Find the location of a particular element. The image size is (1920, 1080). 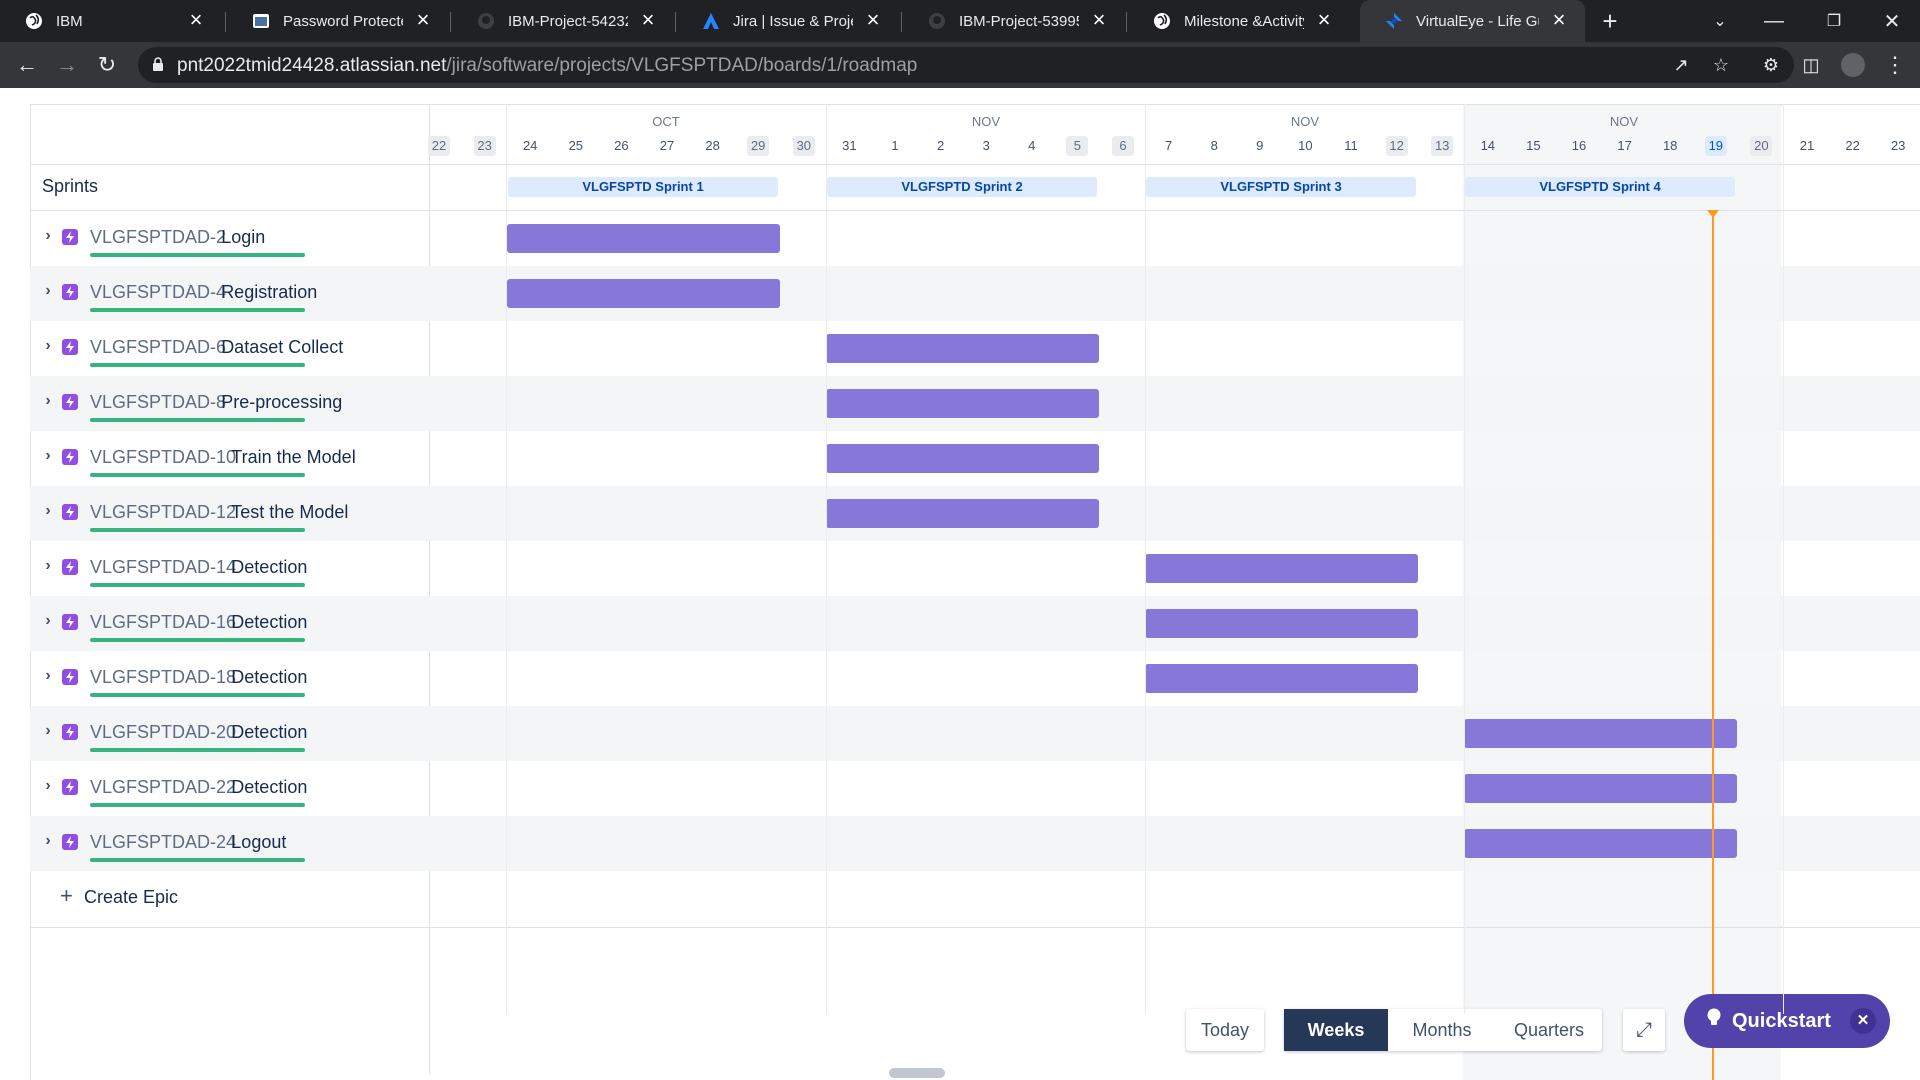

epic-row: › VLGFSPTDAD-10 Train the Model is located at coordinates (229, 458).